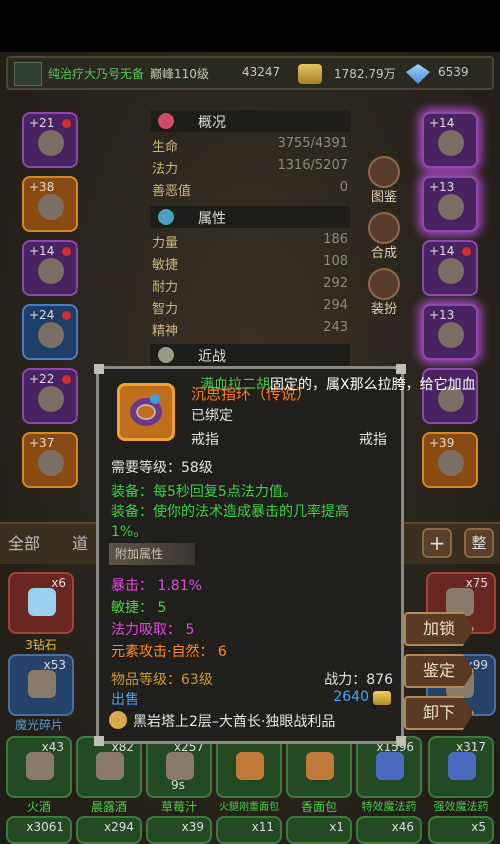 The height and width of the screenshot is (844, 500). What do you see at coordinates (166, 355) in the screenshot?
I see `sword-icon` at bounding box center [166, 355].